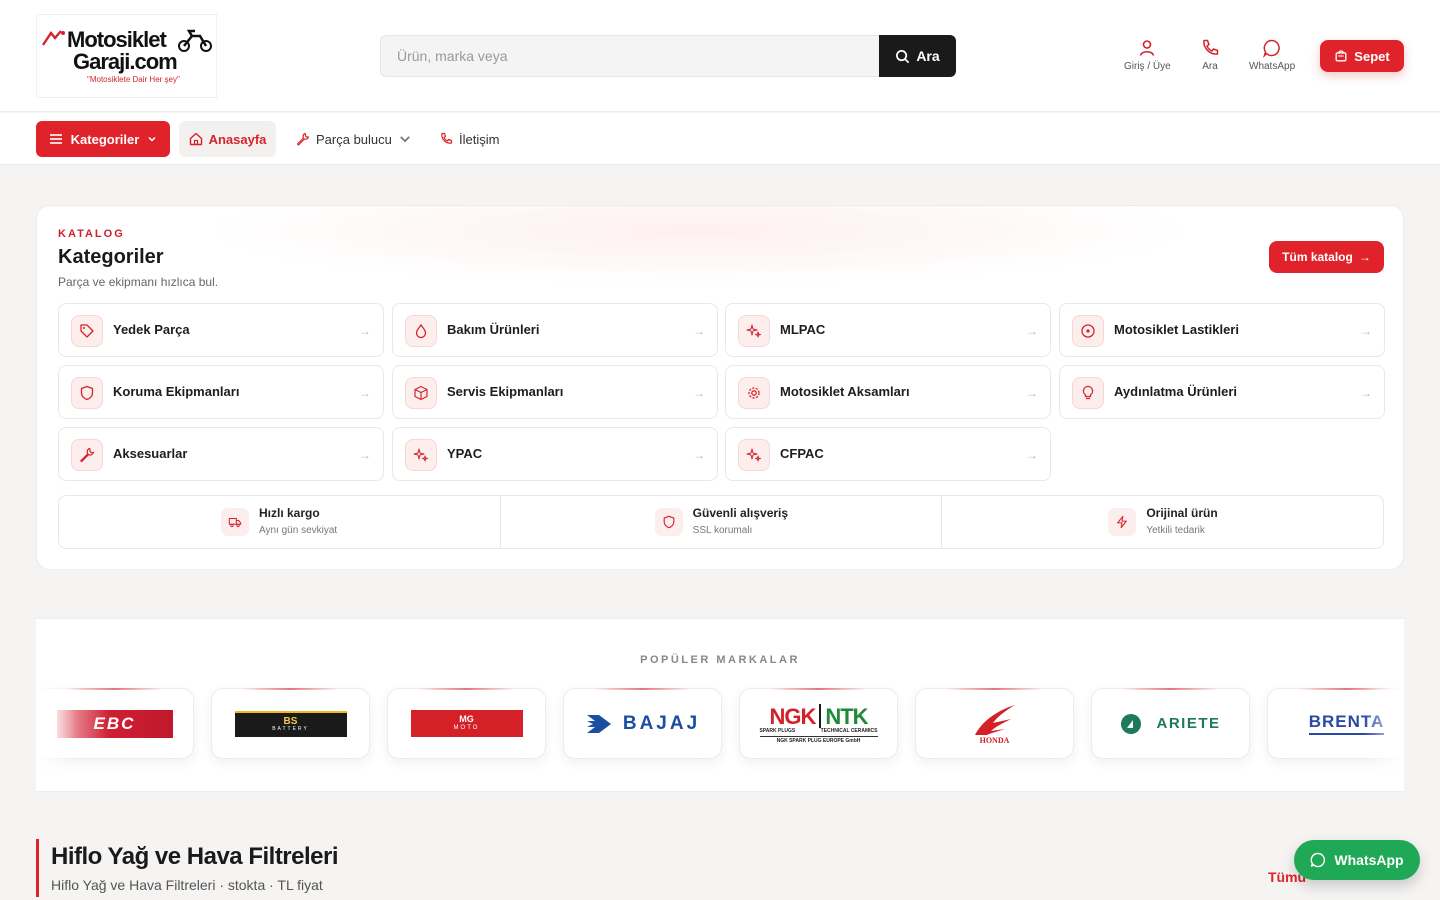 The image size is (1440, 900). Describe the element at coordinates (849, 730) in the screenshot. I see `brand-ntk-sub: TECHNICAL CERAMICS` at that location.